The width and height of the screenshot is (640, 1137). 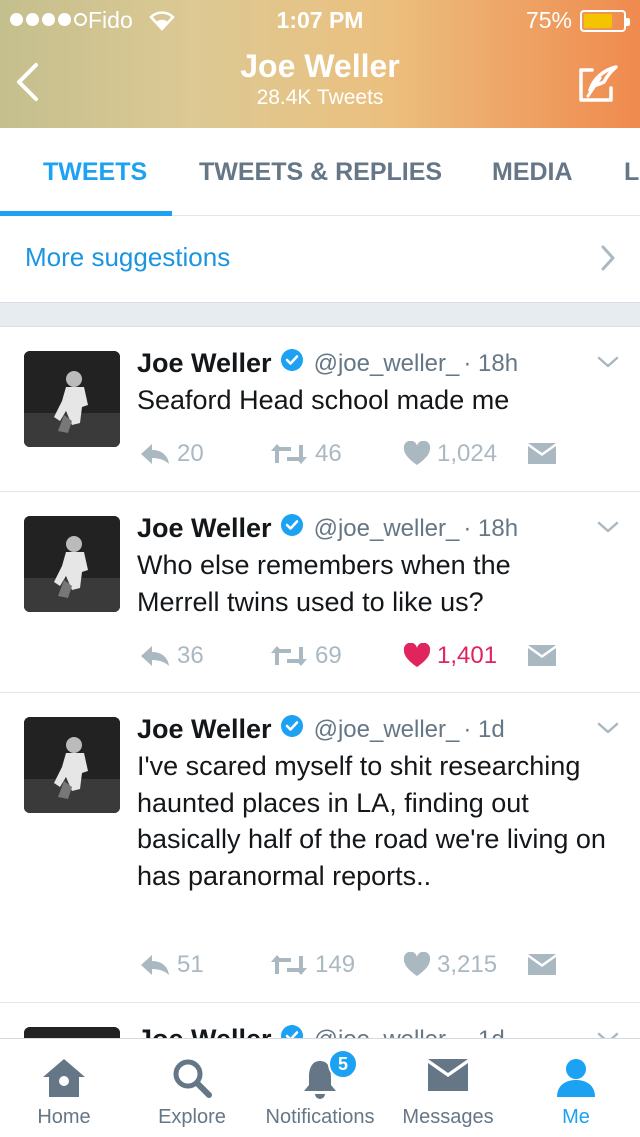 What do you see at coordinates (171, 454) in the screenshot?
I see `reply-button: 20` at bounding box center [171, 454].